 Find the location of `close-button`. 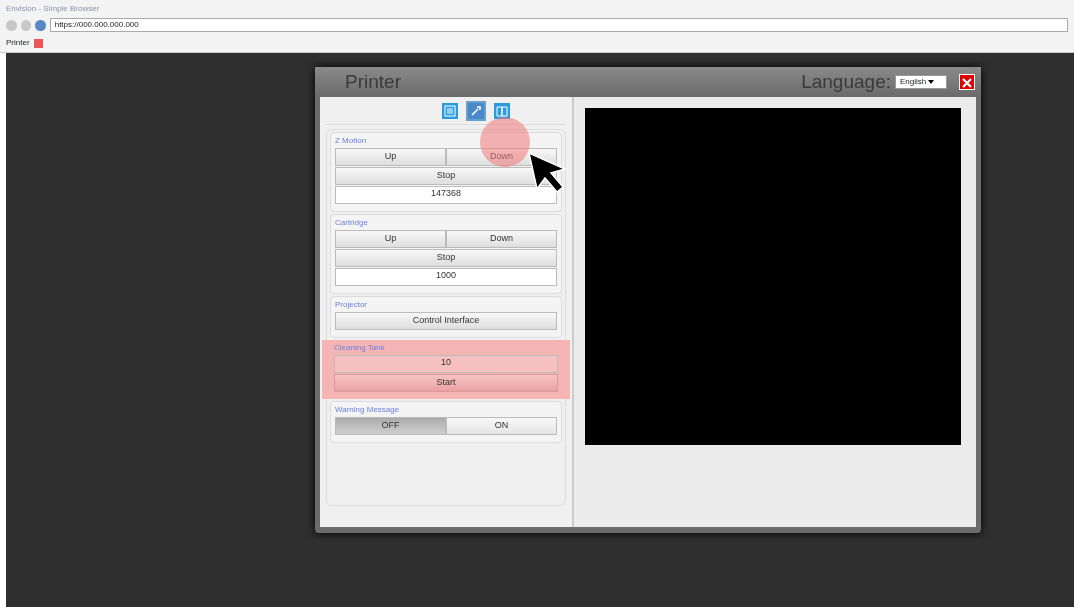

close-button is located at coordinates (967, 82).